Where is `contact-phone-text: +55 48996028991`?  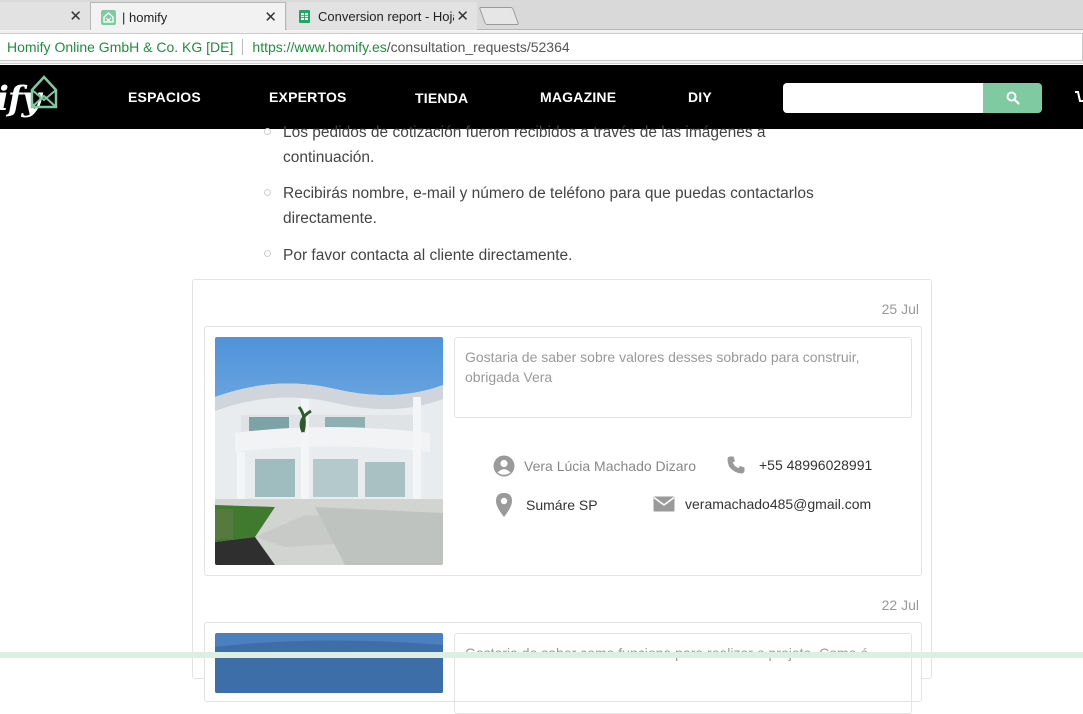 contact-phone-text: +55 48996028991 is located at coordinates (815, 465).